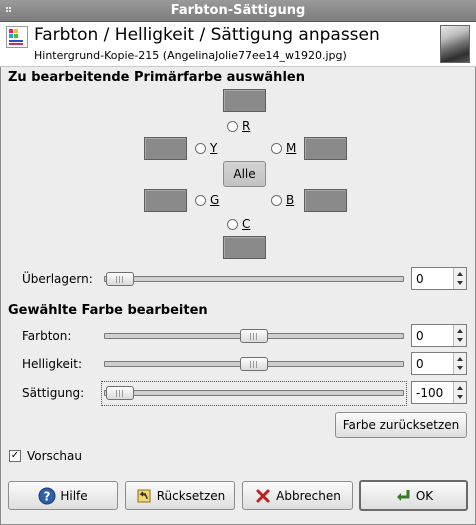 Image resolution: width=476 pixels, height=525 pixels. Describe the element at coordinates (156, 77) in the screenshot. I see `primary-color-section-title: Zu bearbeitende Primärfarbe auswählen` at that location.